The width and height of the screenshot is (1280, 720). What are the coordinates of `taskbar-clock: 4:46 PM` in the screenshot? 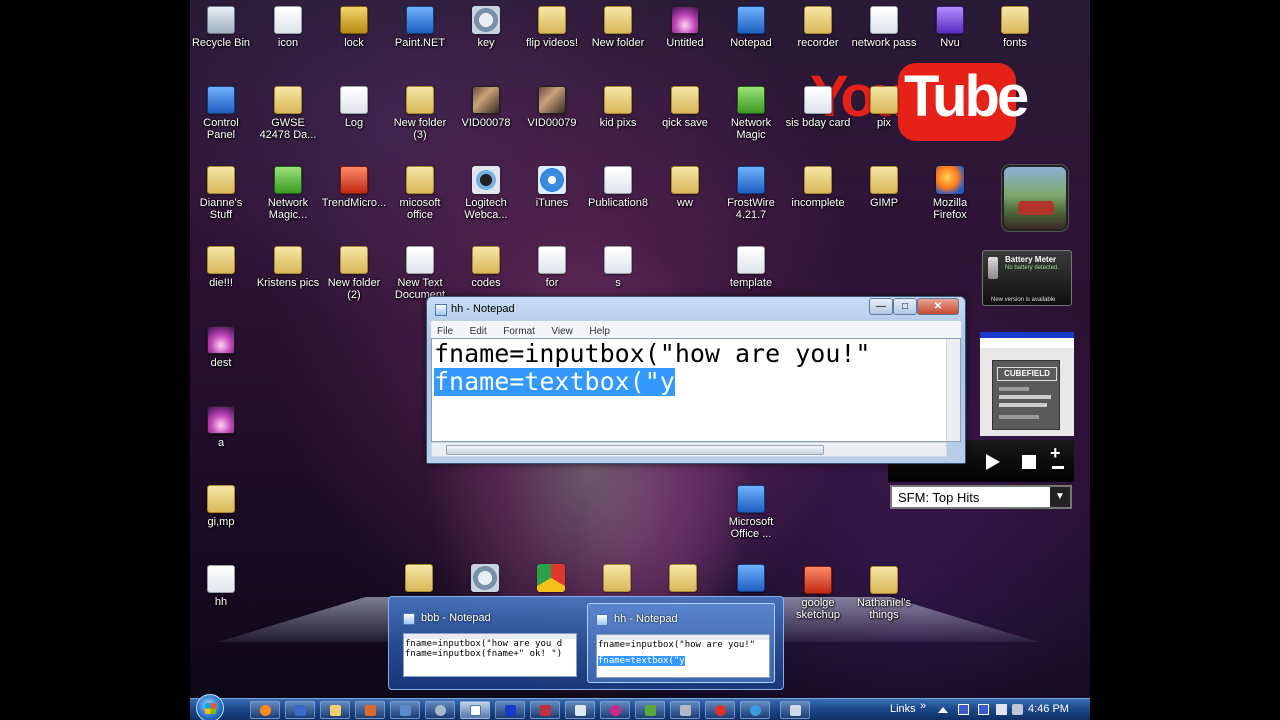 It's located at (1048, 709).